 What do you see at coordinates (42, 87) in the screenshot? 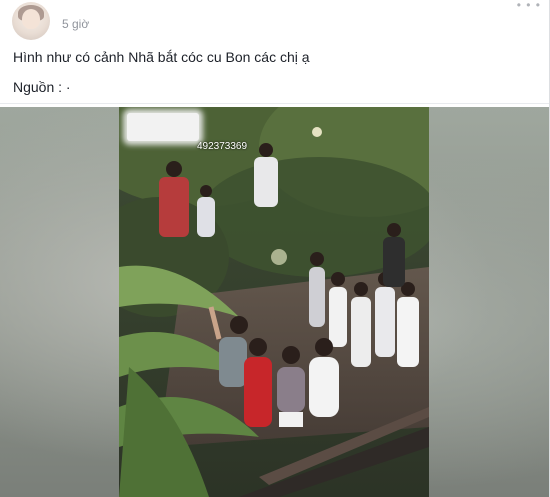
I see `post-text-line-2: Nguồn : ·` at bounding box center [42, 87].